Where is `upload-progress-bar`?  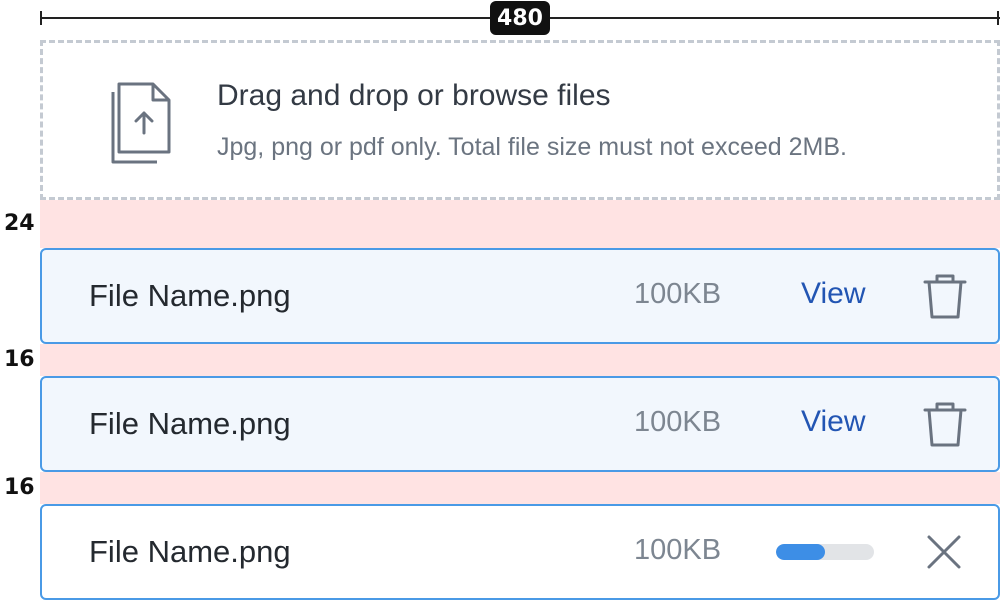
upload-progress-bar is located at coordinates (825, 552).